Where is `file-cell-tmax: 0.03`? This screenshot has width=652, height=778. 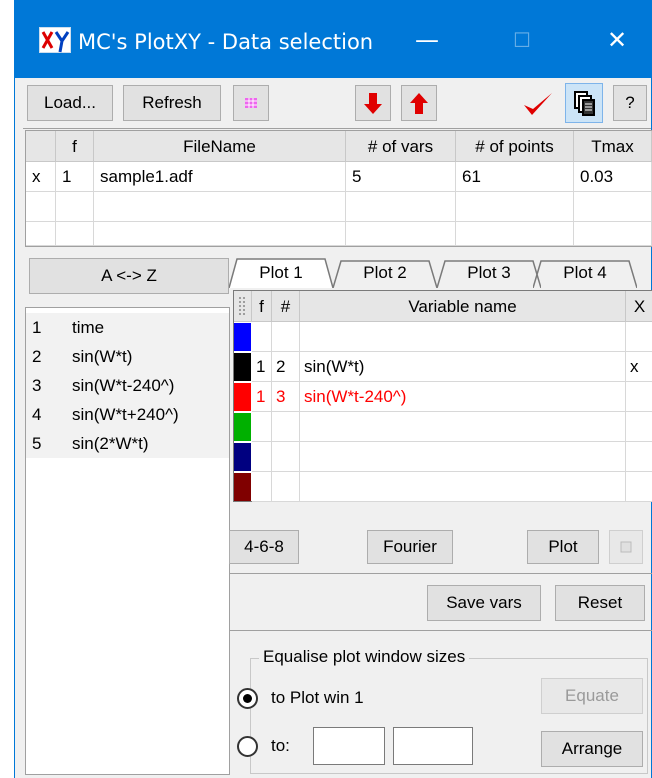 file-cell-tmax: 0.03 is located at coordinates (613, 177).